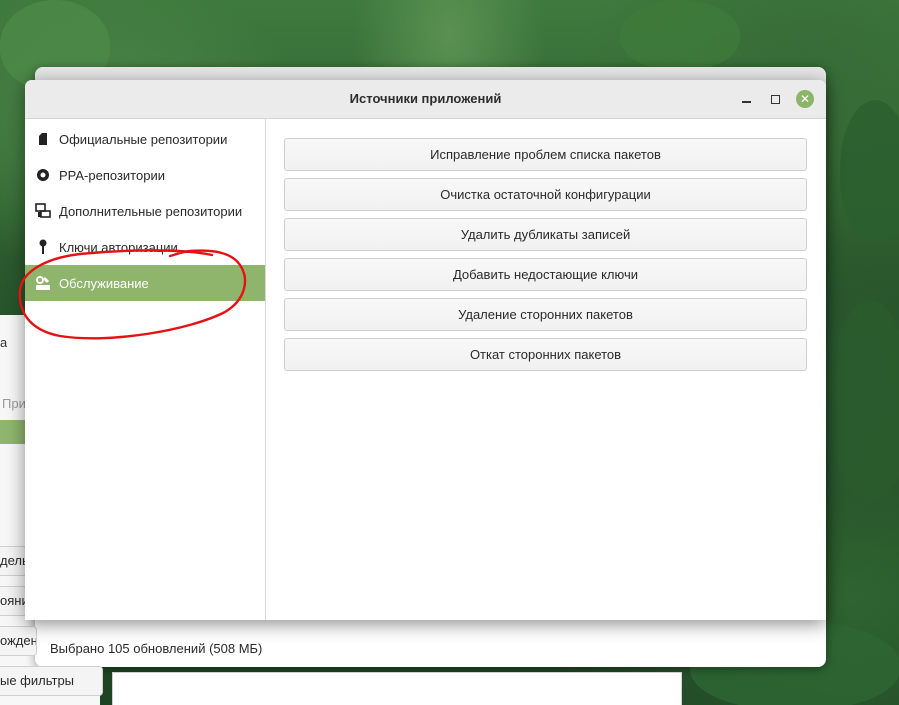  What do you see at coordinates (18, 641) in the screenshot?
I see `background-window-button: ожден` at bounding box center [18, 641].